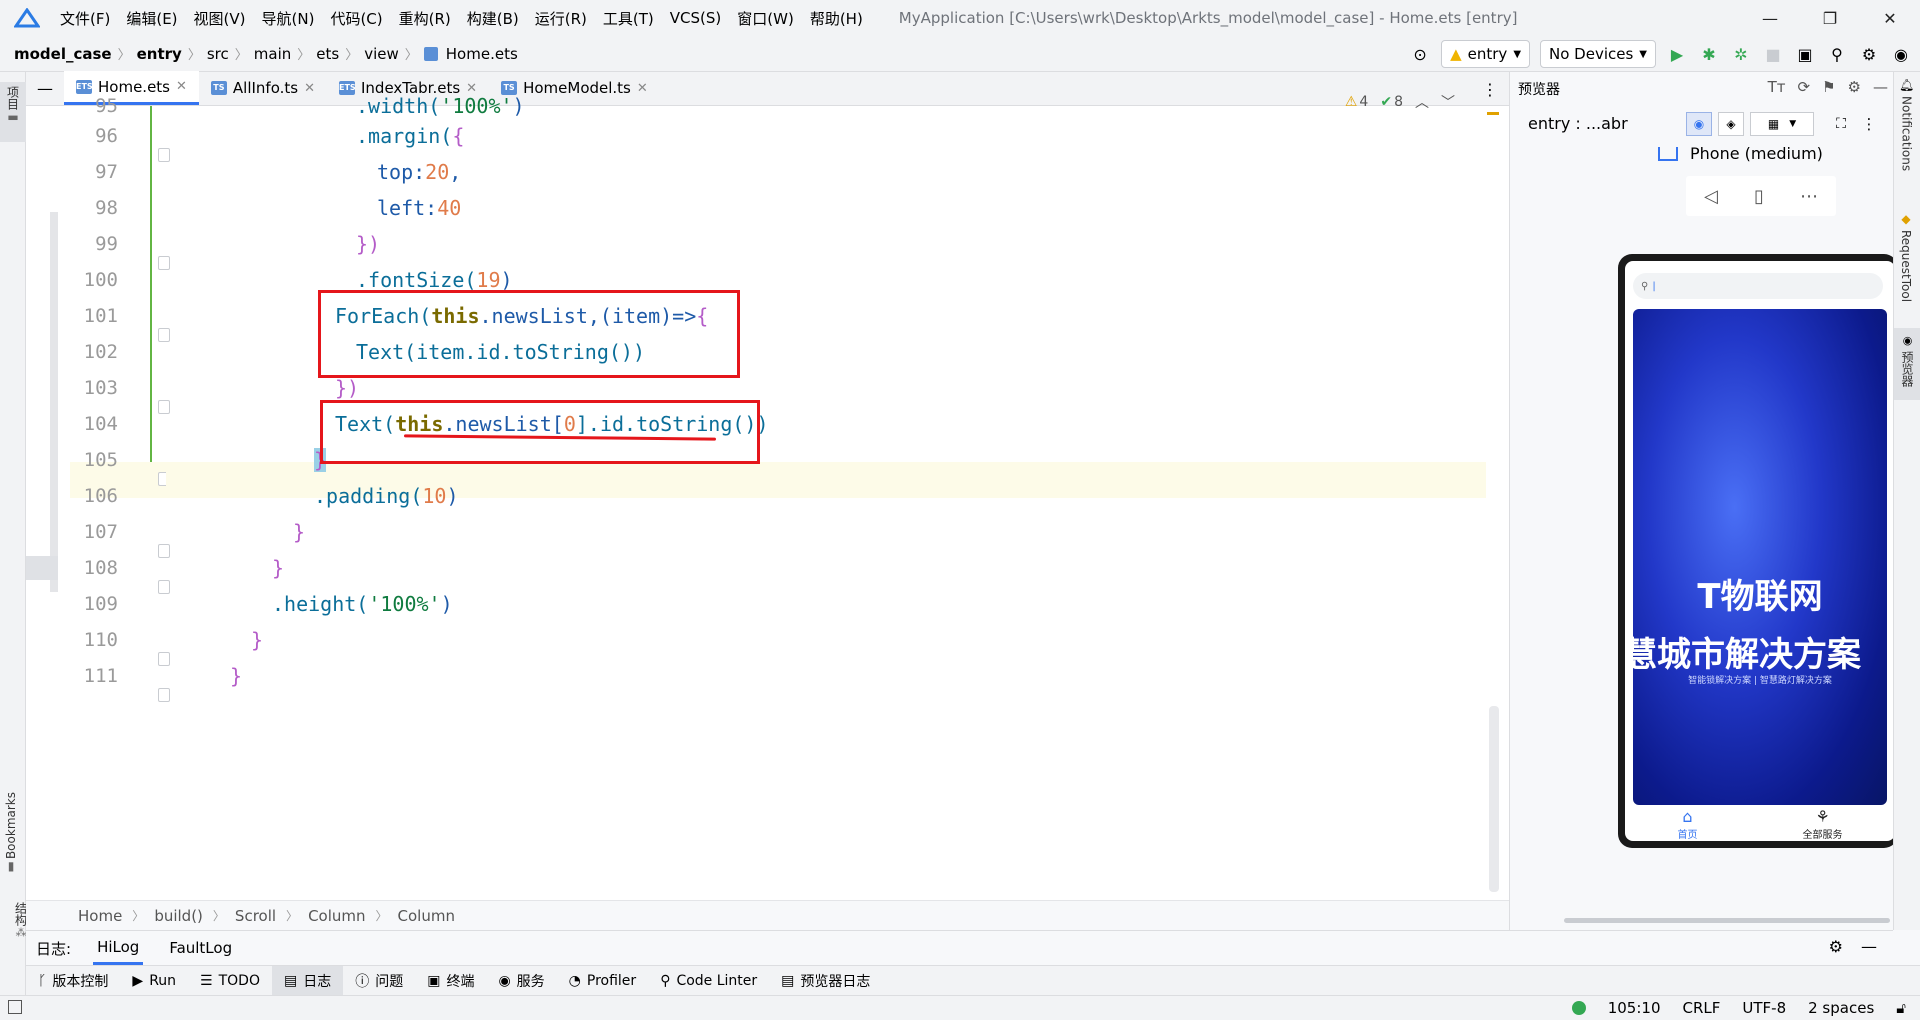  I want to click on pin-icon: ⚑, so click(1828, 87).